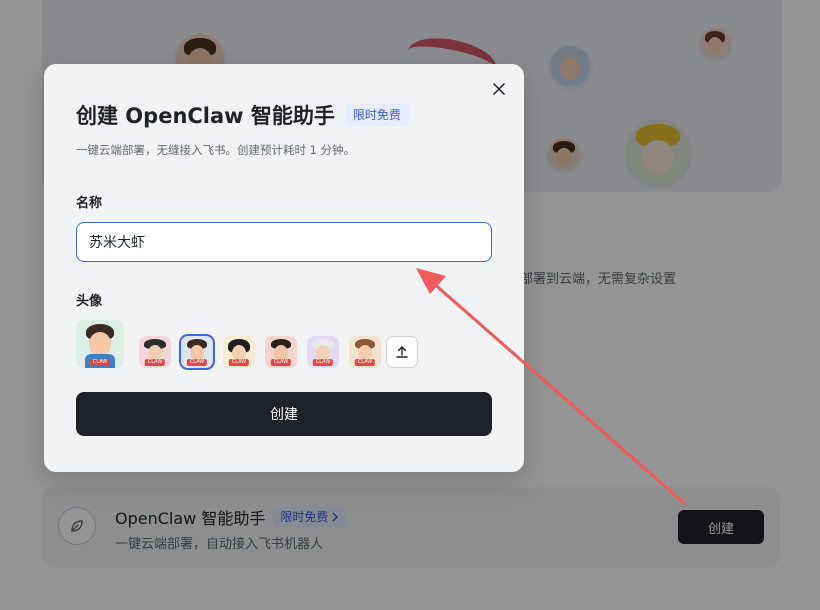 This screenshot has width=820, height=610. I want to click on avatar-preview: CLAW, so click(100, 344).